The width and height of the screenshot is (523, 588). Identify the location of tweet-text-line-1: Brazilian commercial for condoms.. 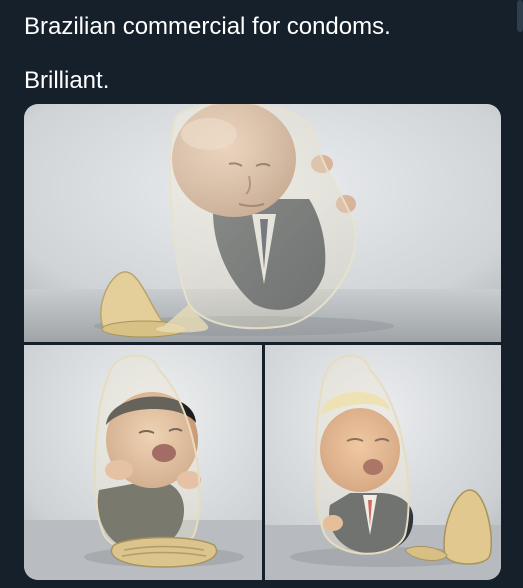
(207, 26).